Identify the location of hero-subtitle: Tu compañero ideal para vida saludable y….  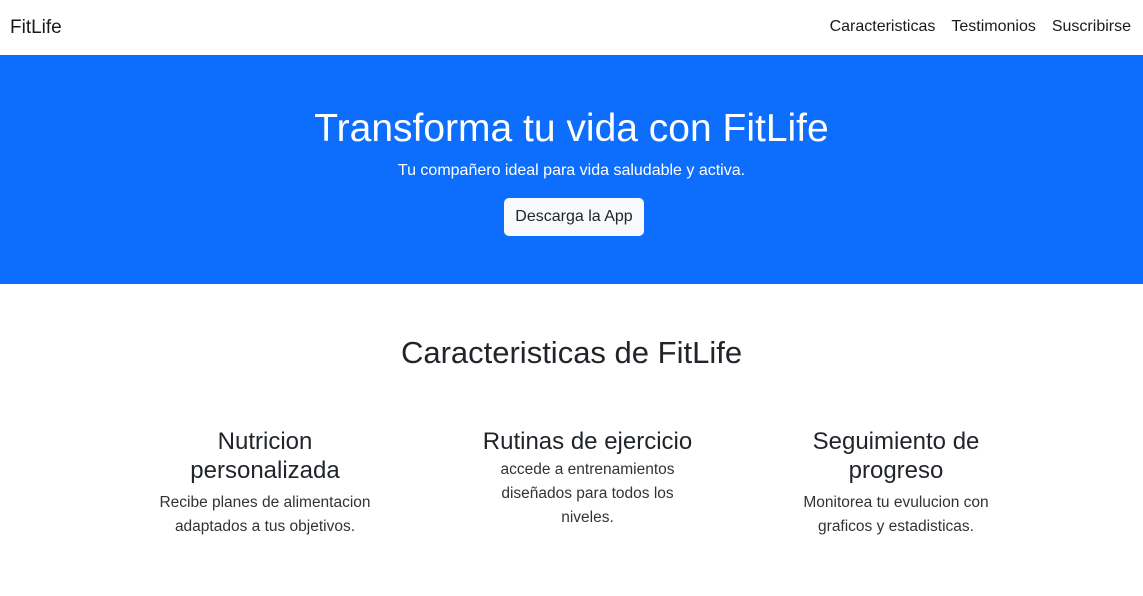
(571, 170).